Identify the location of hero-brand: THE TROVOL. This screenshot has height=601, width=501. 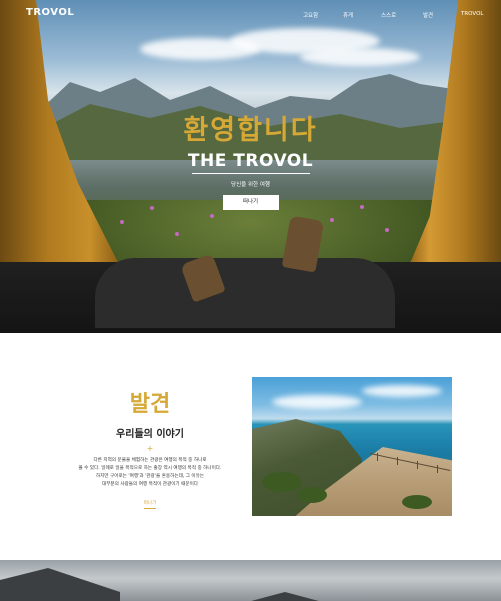
(250, 161).